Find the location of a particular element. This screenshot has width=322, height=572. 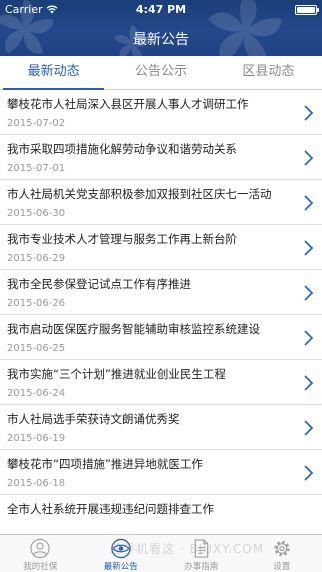

list-item: 我市实施“三个计划”推进就业创业民生工程 2015-06-24 is located at coordinates (161, 382).